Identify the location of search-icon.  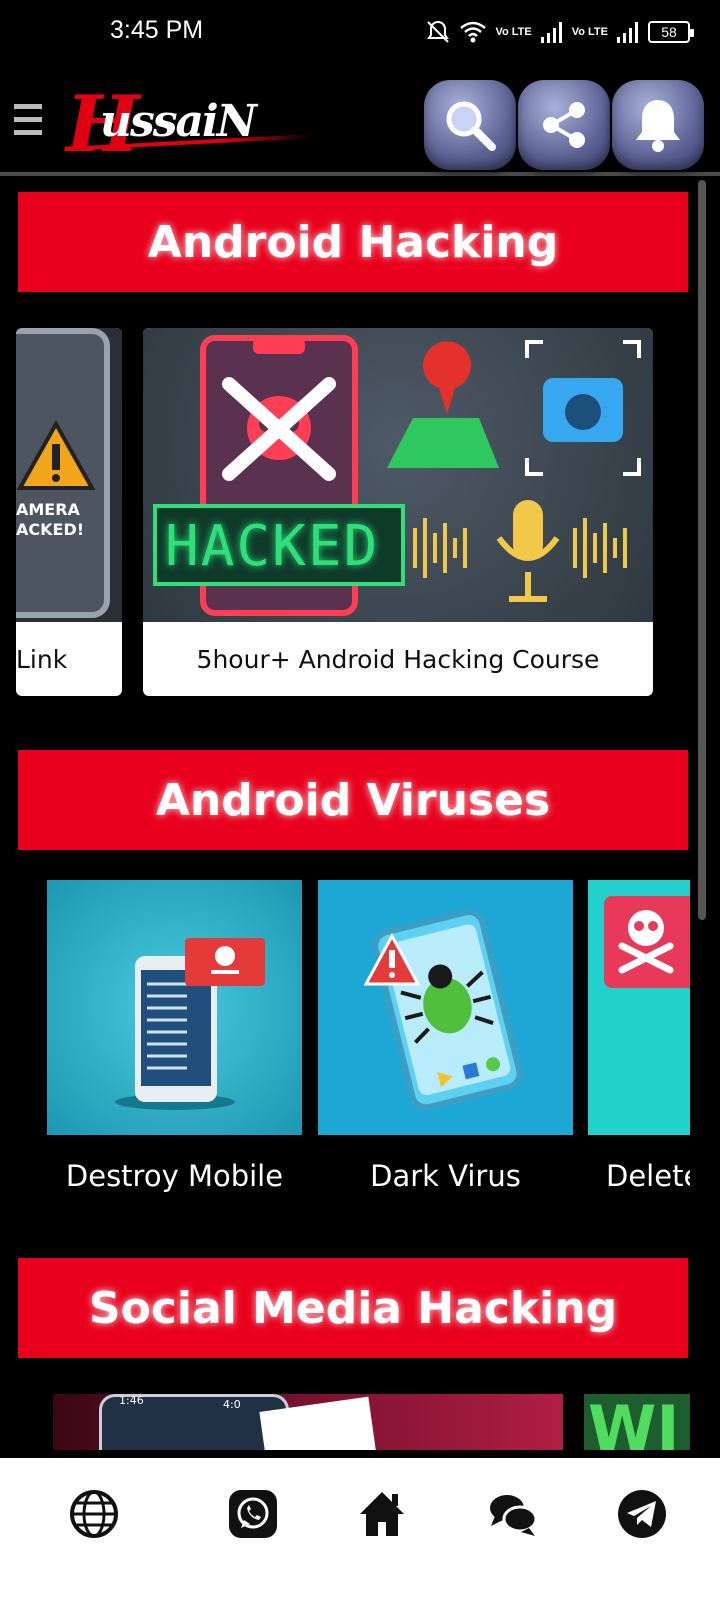
(471, 126).